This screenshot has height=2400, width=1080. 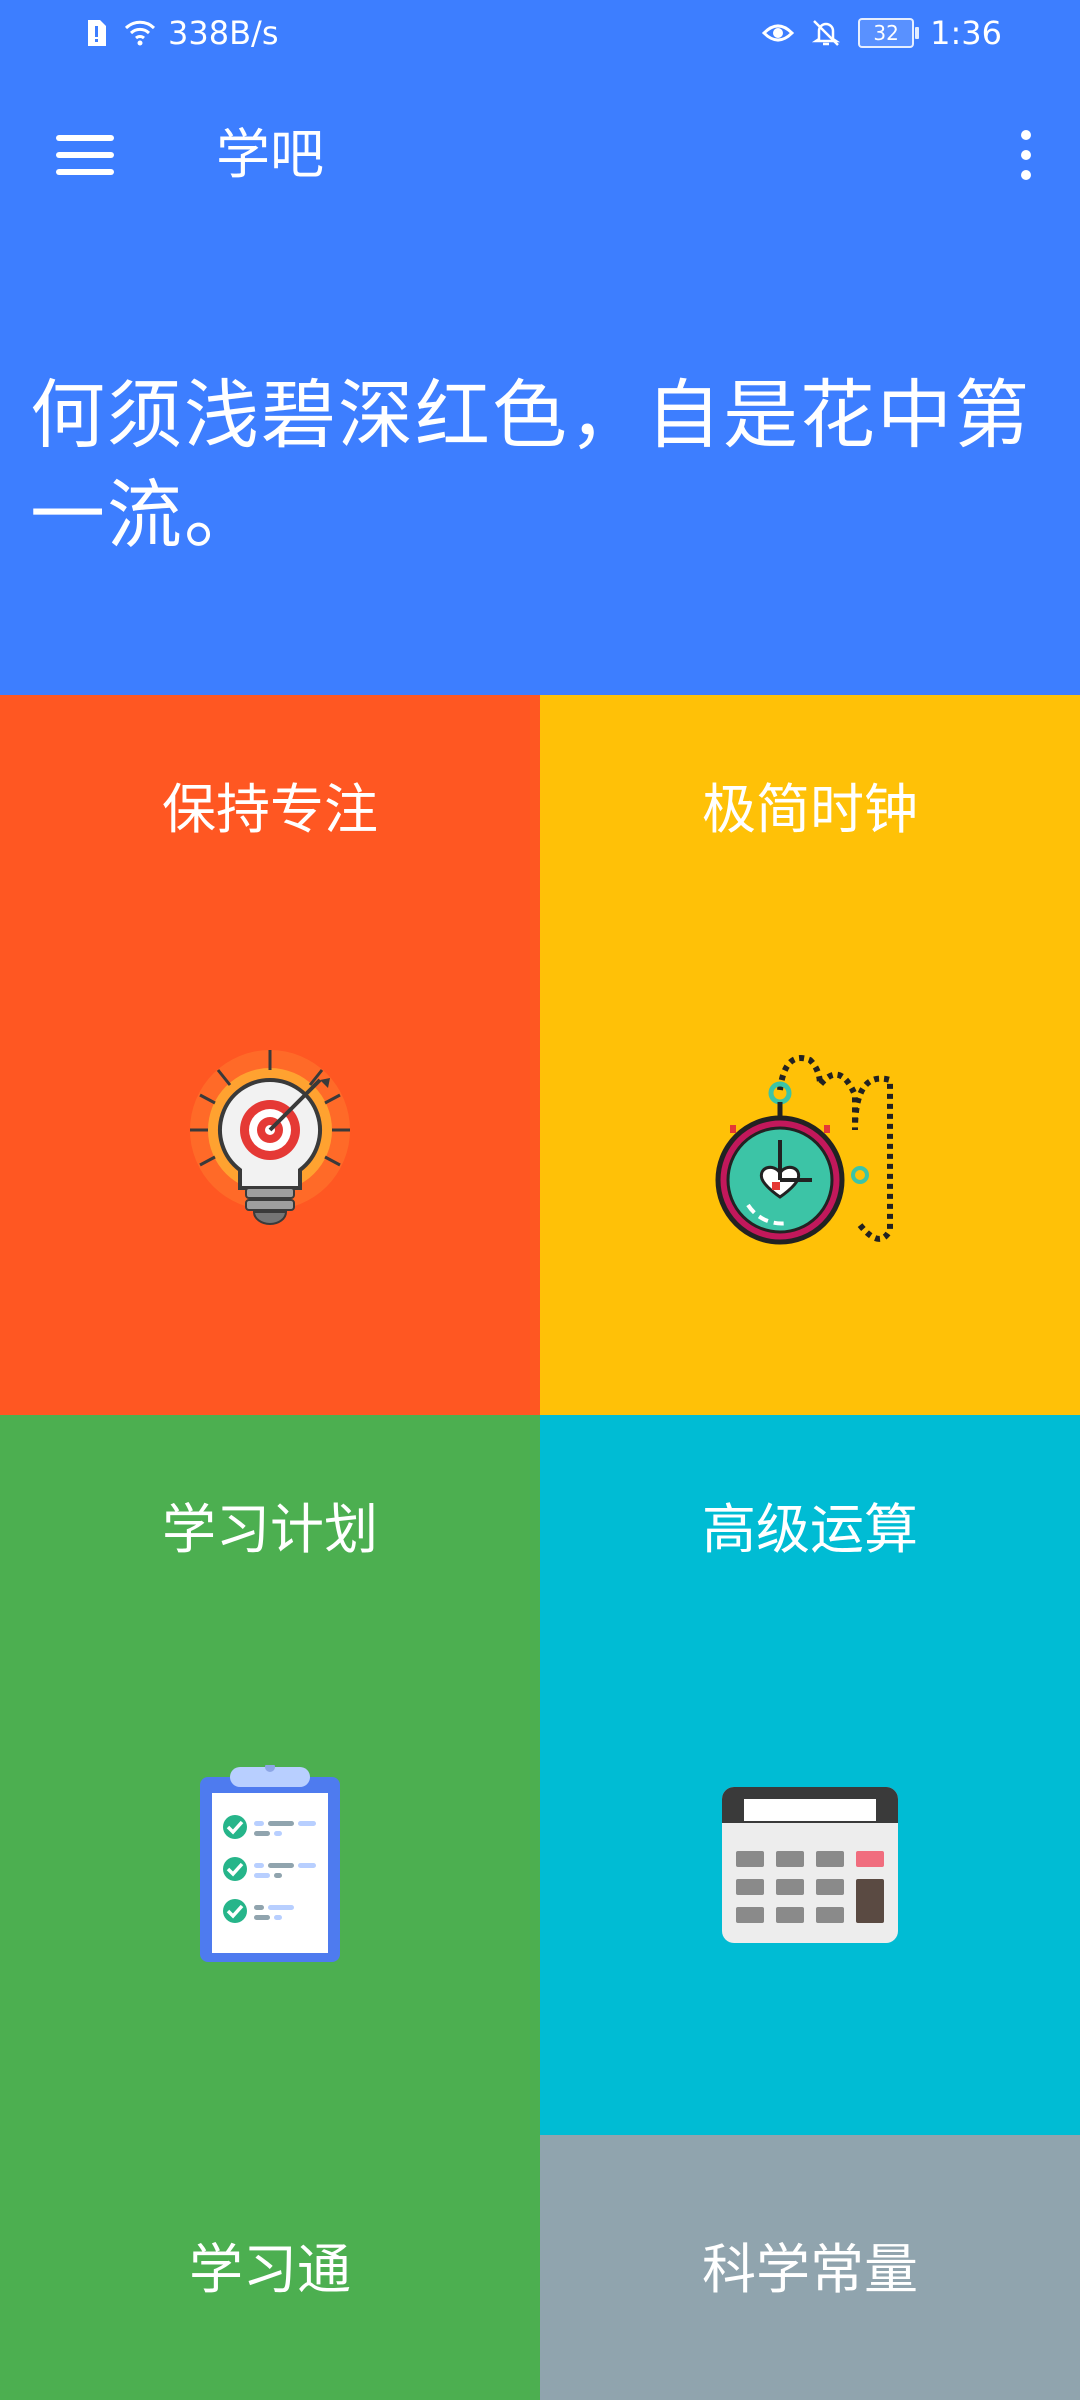 I want to click on tile-label: 极简时钟, so click(x=810, y=809).